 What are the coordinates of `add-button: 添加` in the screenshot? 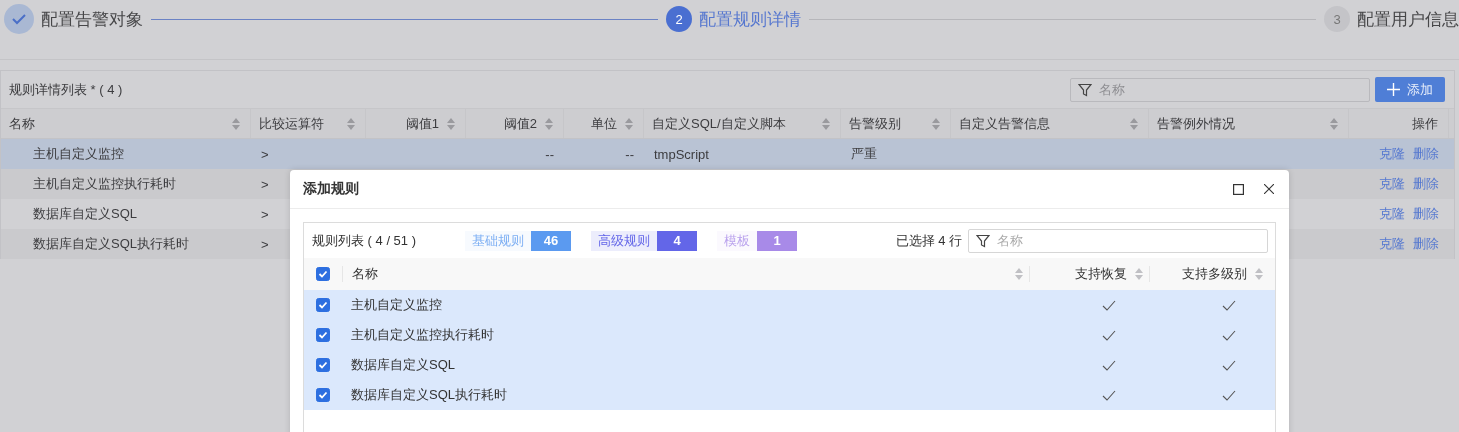 It's located at (1410, 89).